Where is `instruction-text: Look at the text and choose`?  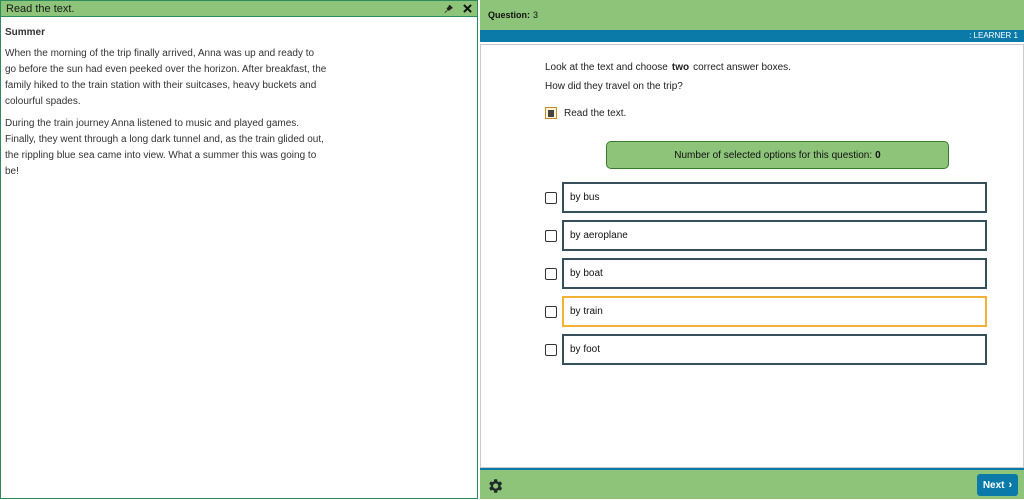
instruction-text: Look at the text and choose is located at coordinates (606, 67).